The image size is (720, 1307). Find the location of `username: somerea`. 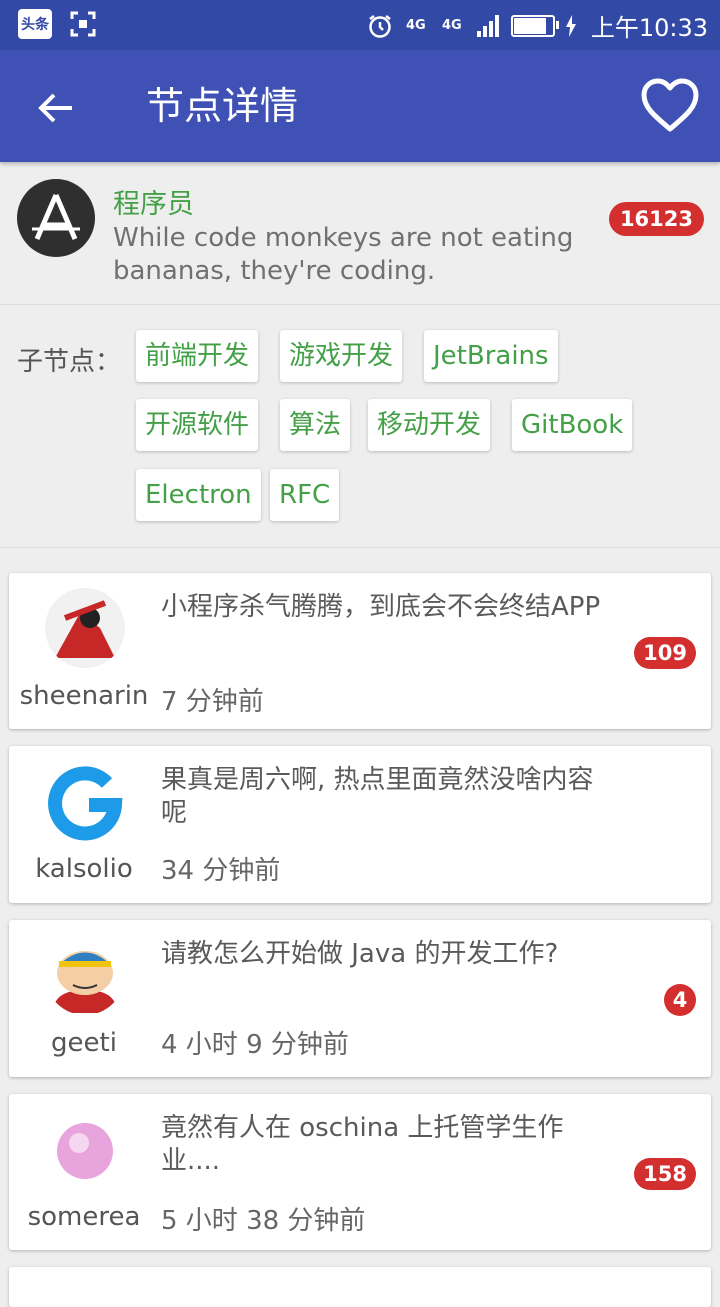

username: somerea is located at coordinates (84, 1217).